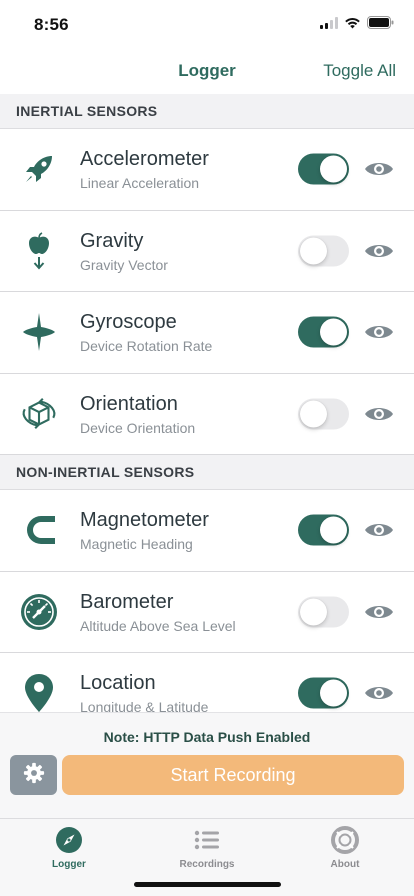  Describe the element at coordinates (136, 544) in the screenshot. I see `sensor-description: Magnetic Heading` at that location.